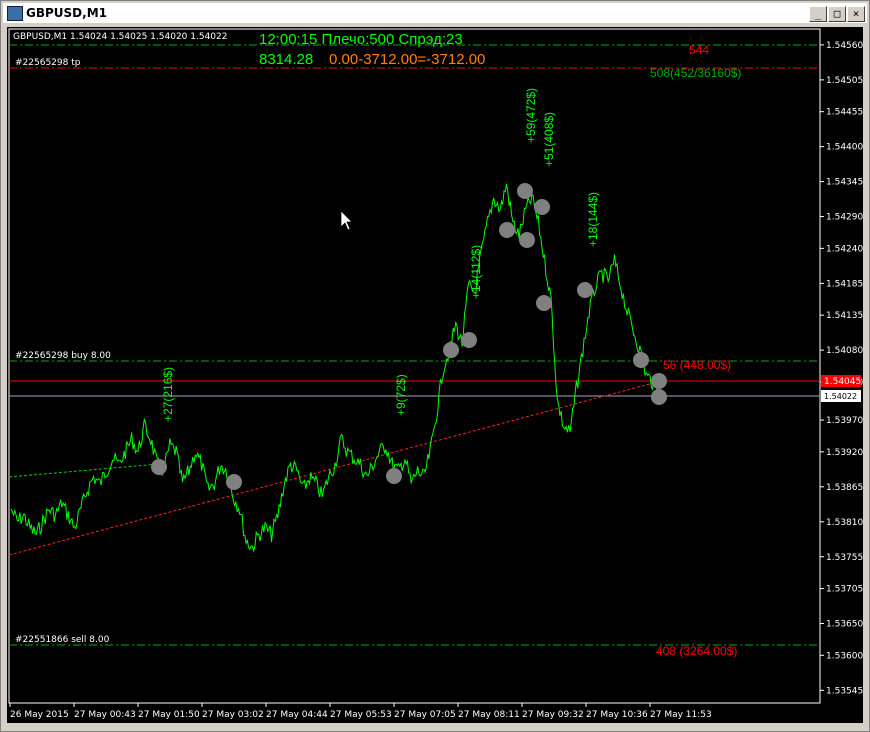  Describe the element at coordinates (844, 523) in the screenshot. I see `y-tick-label: 1.53810` at that location.